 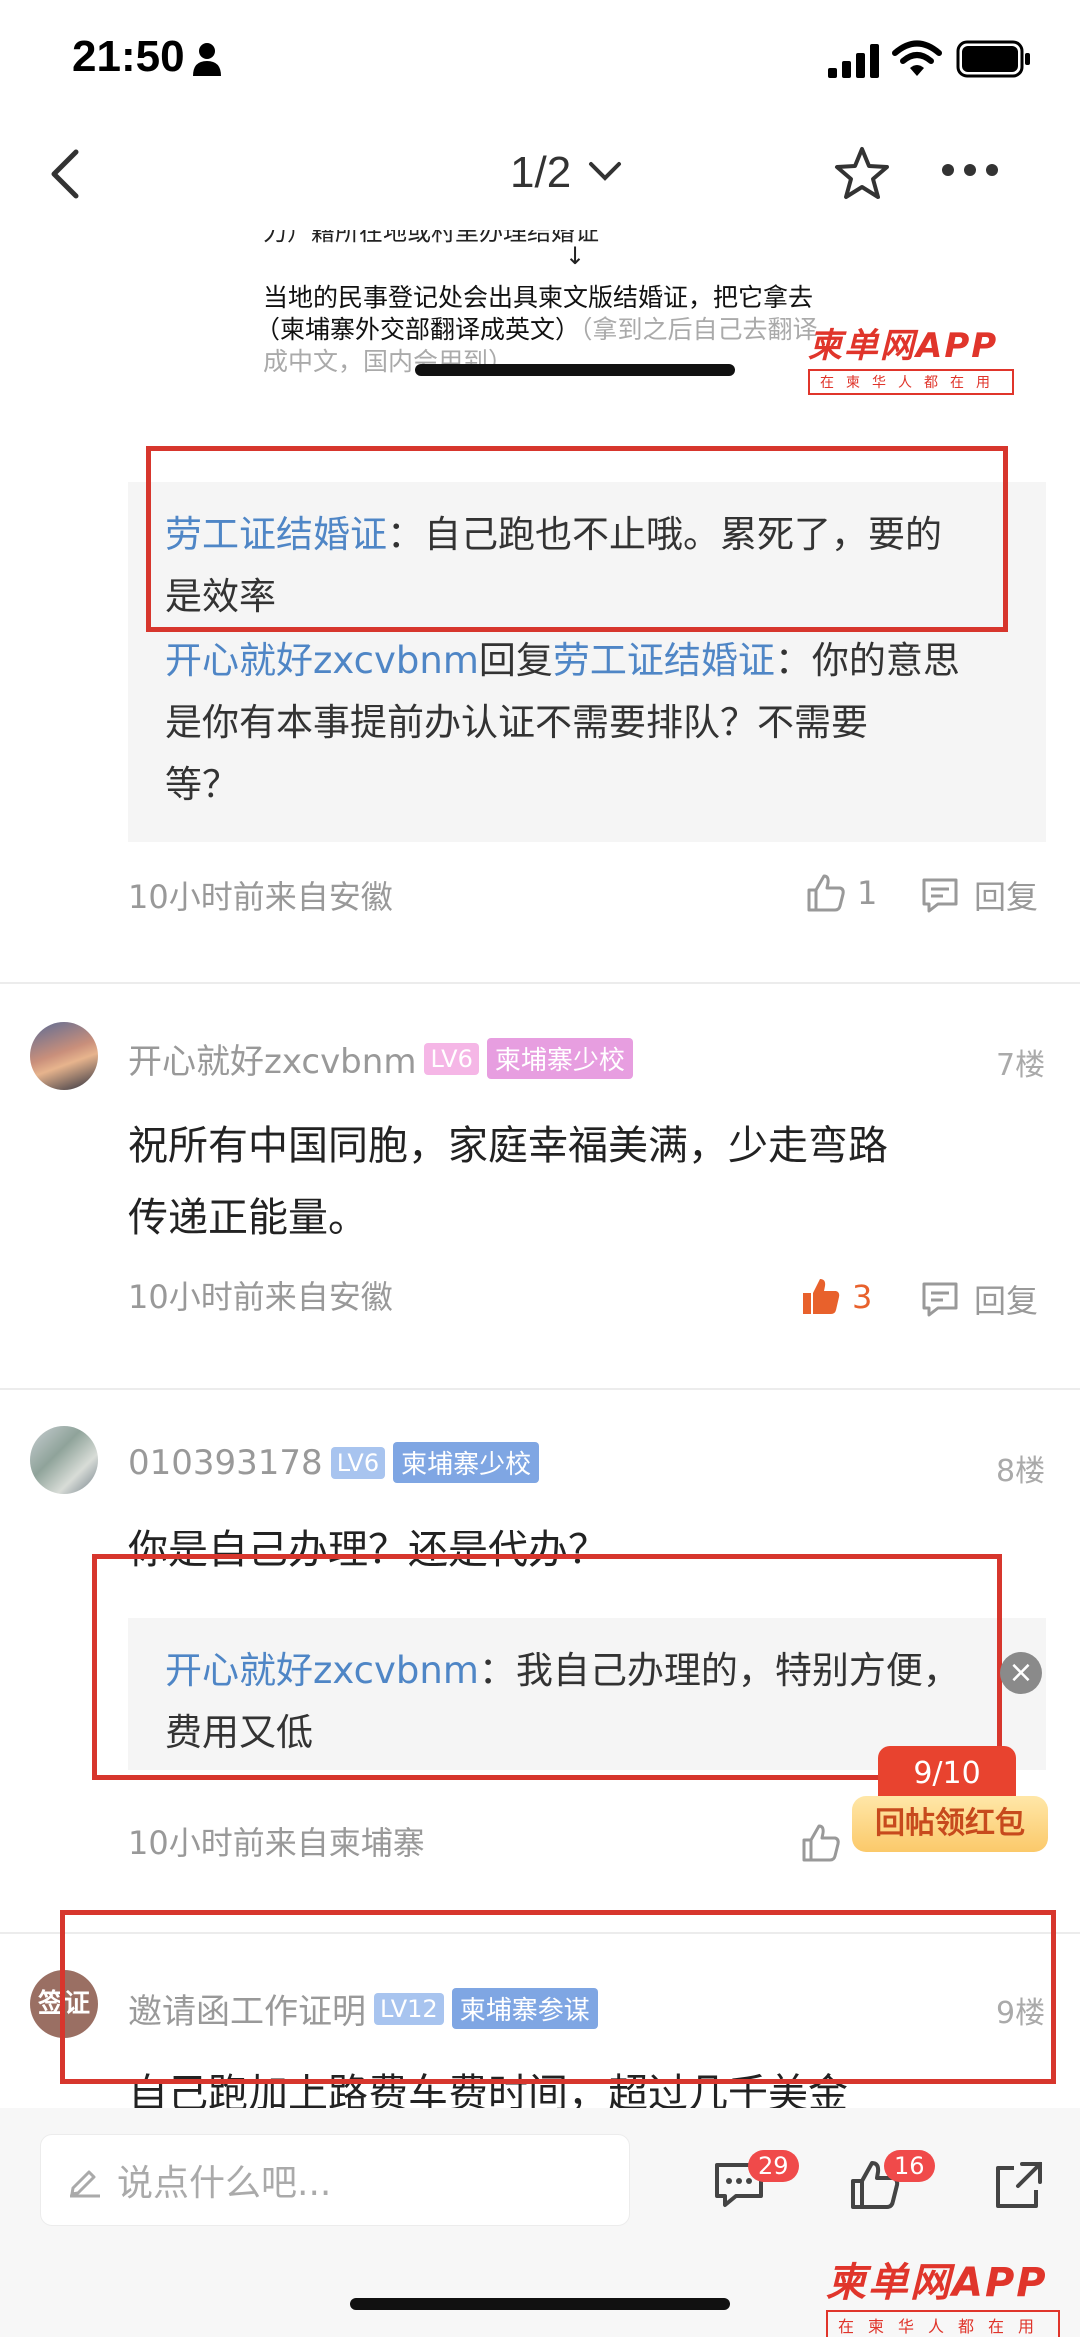 I want to click on home-indicator, so click(x=540, y=2304).